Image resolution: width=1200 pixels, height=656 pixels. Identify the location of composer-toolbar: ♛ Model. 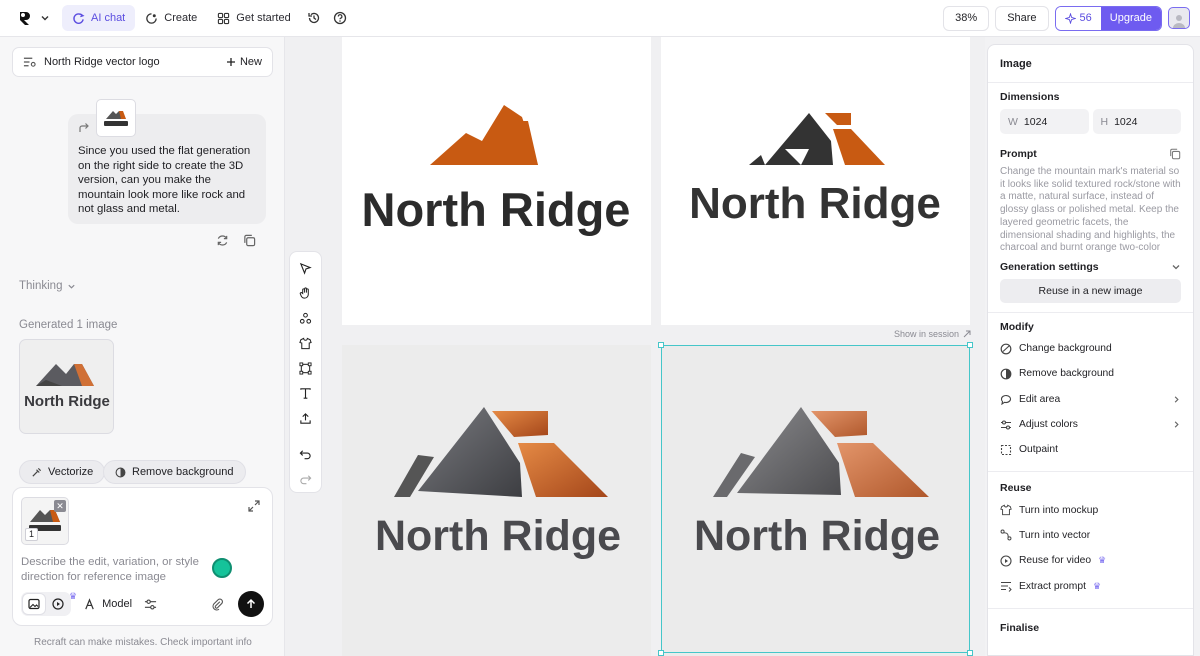
(142, 604).